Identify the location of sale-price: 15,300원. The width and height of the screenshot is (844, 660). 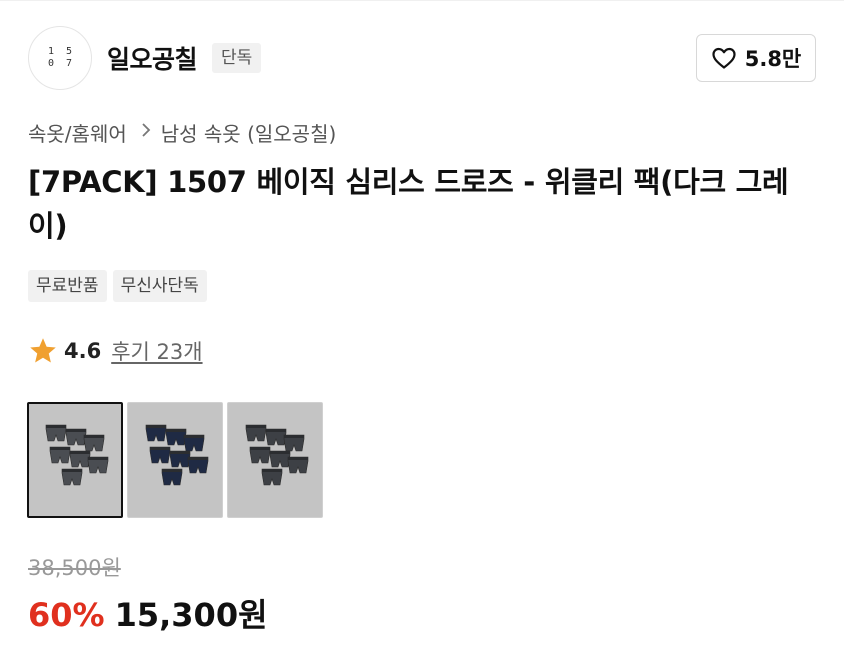
(191, 615).